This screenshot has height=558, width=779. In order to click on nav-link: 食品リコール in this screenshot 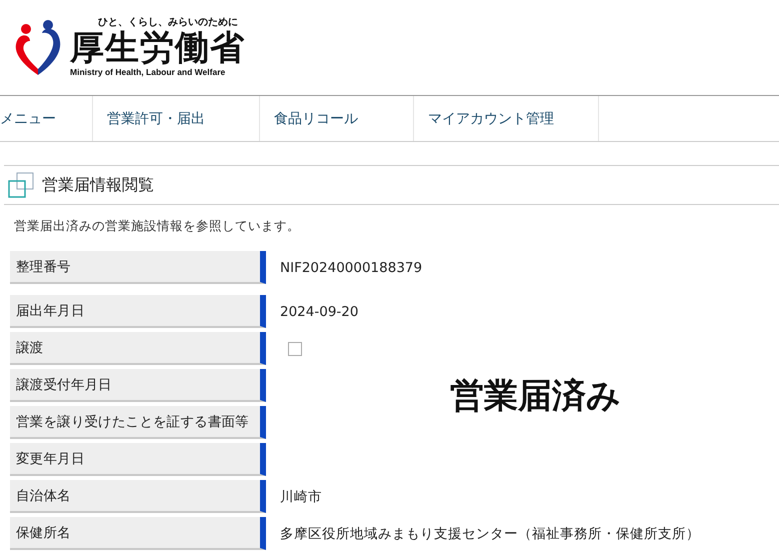, I will do `click(337, 118)`.